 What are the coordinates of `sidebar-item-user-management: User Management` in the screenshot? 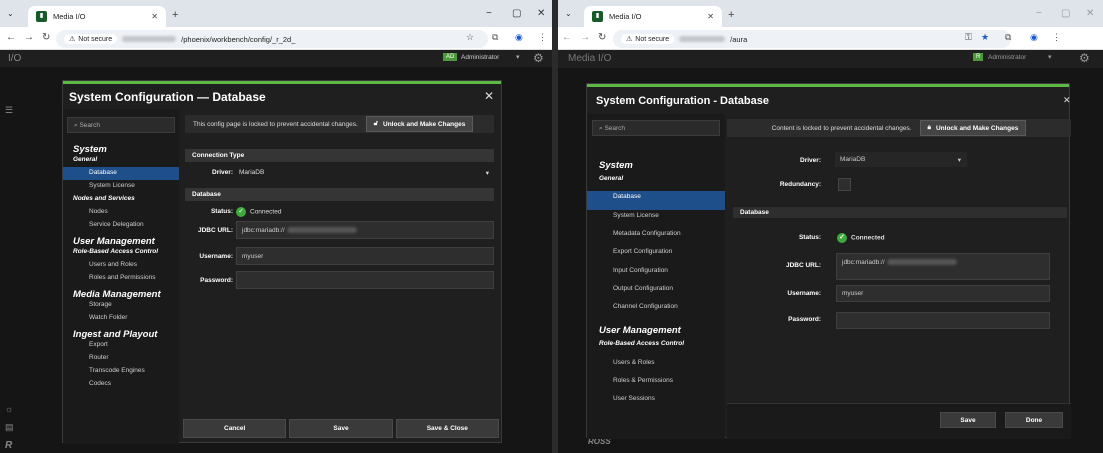 It's located at (640, 331).